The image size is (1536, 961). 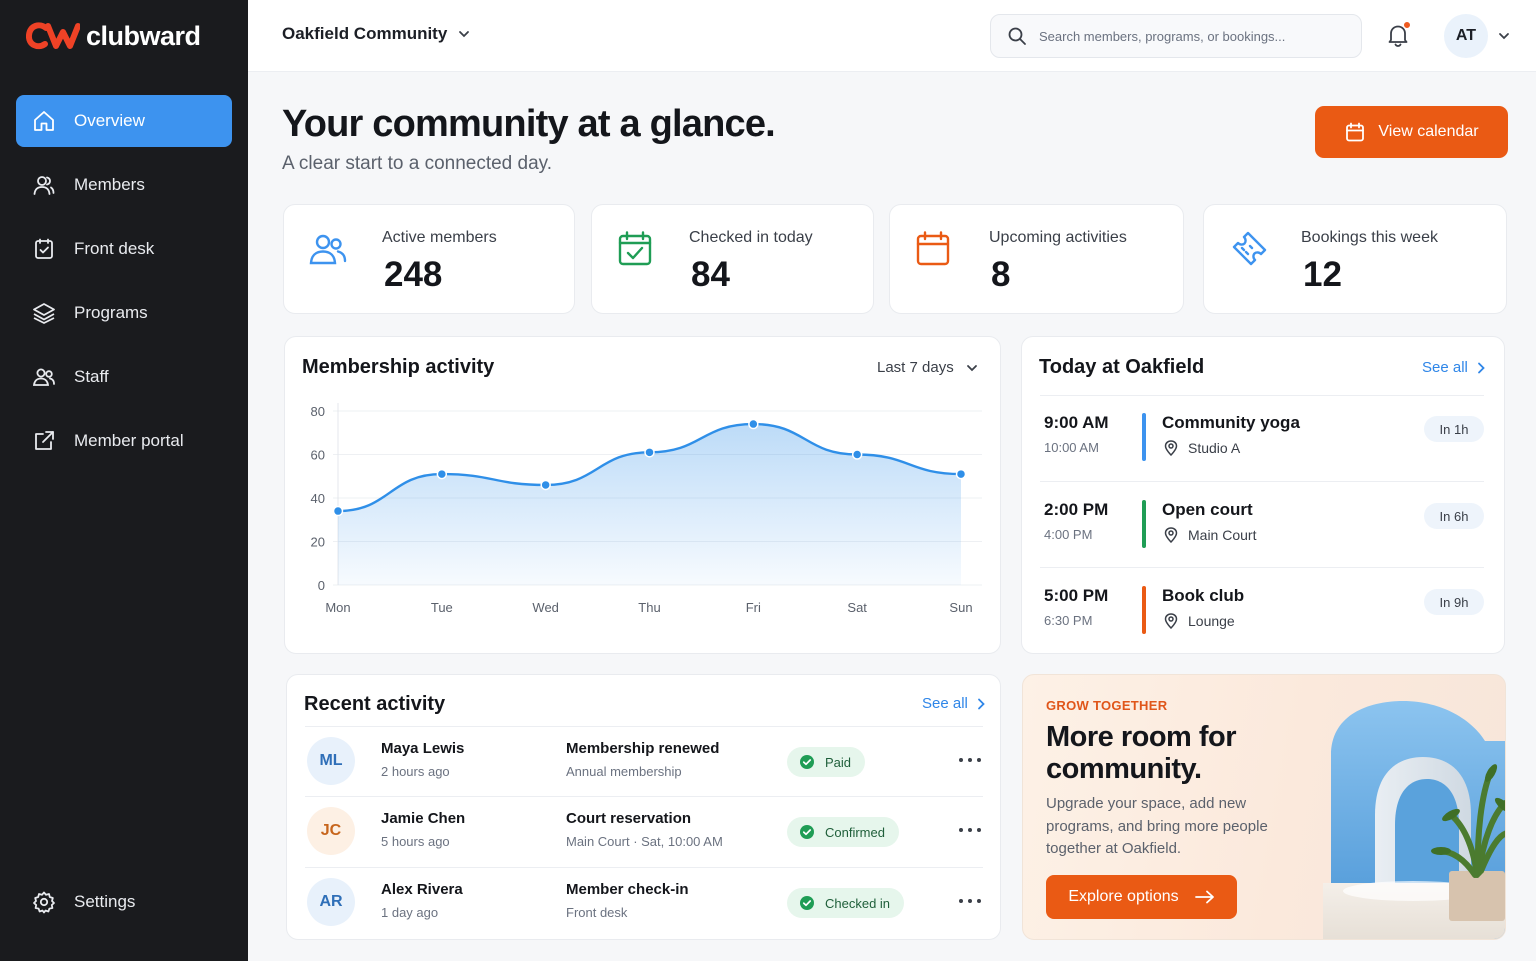 I want to click on sidebar-item-overview: Overview, so click(x=124, y=121).